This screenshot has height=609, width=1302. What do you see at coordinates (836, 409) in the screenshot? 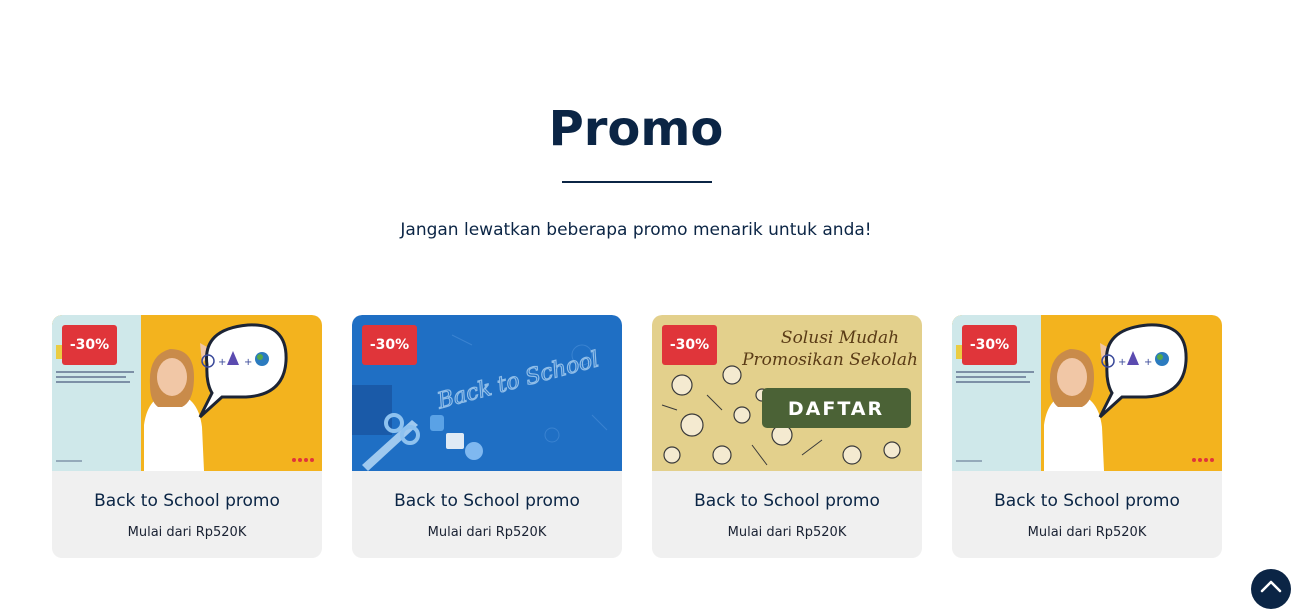
I see `image-daftar-button: DAFTAR` at bounding box center [836, 409].